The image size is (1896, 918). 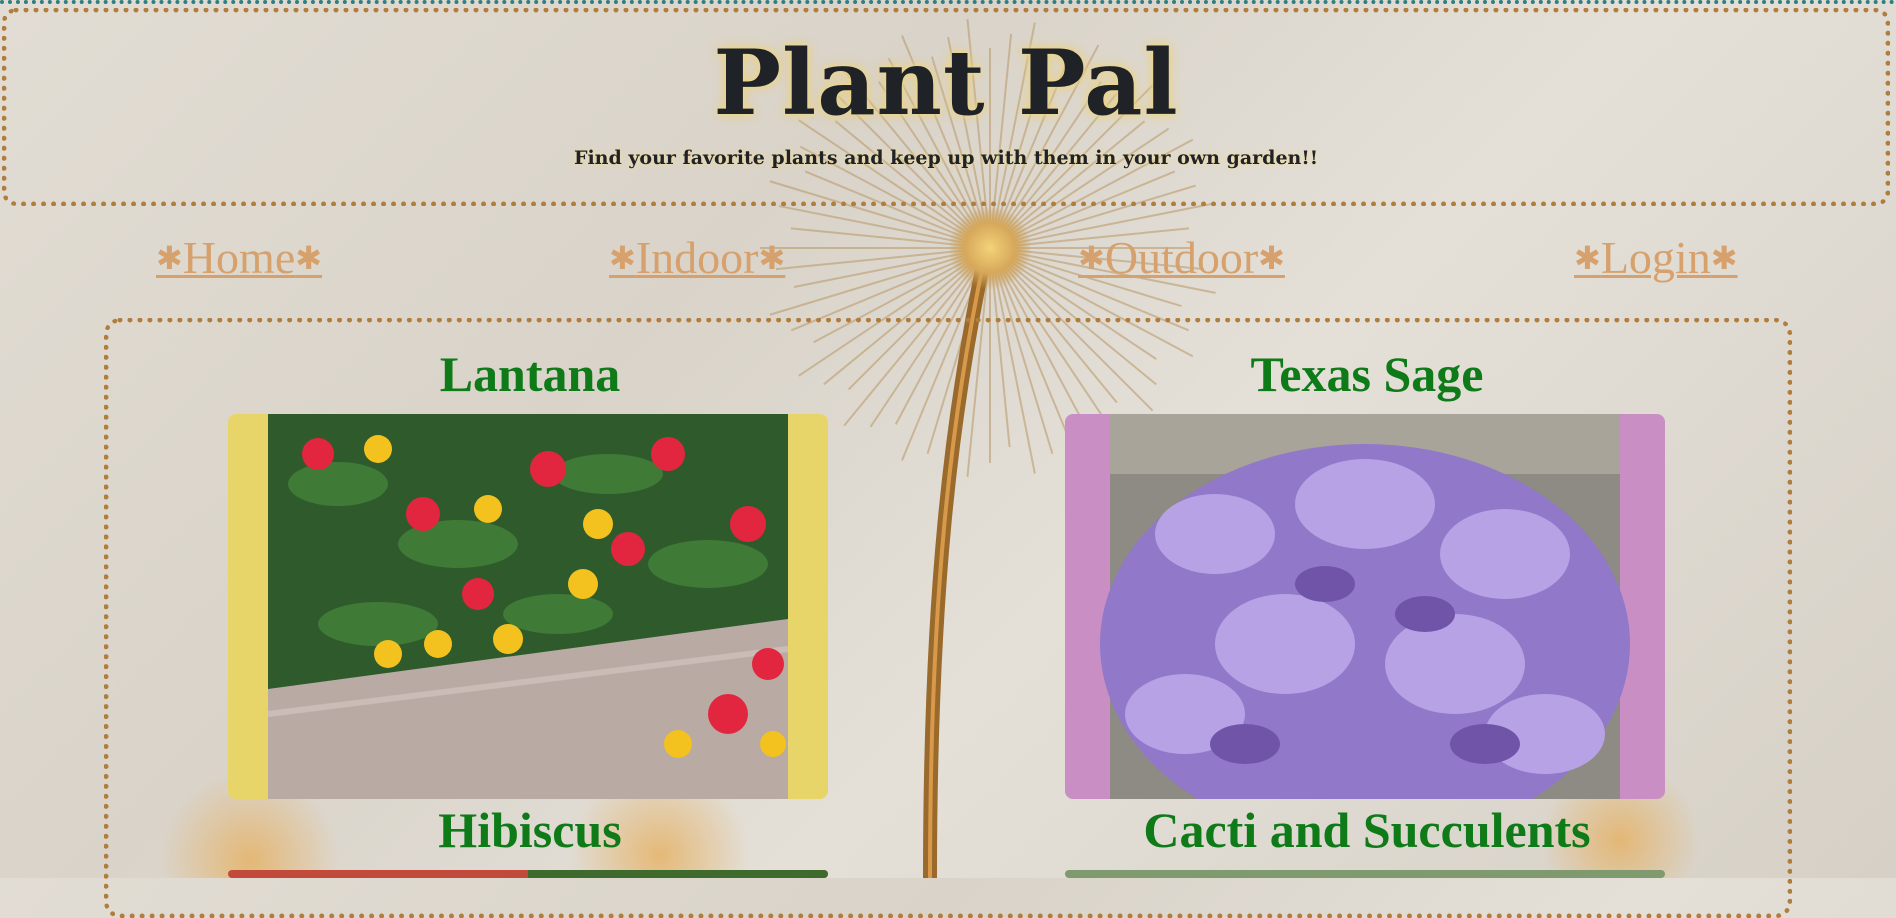 I want to click on nav-link-outdoor: ✱Outdoor✱, so click(x=1181, y=258).